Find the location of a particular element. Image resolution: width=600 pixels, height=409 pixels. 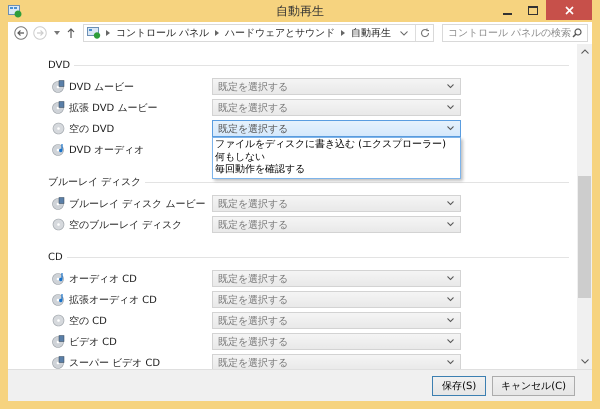

search-icon is located at coordinates (577, 33).